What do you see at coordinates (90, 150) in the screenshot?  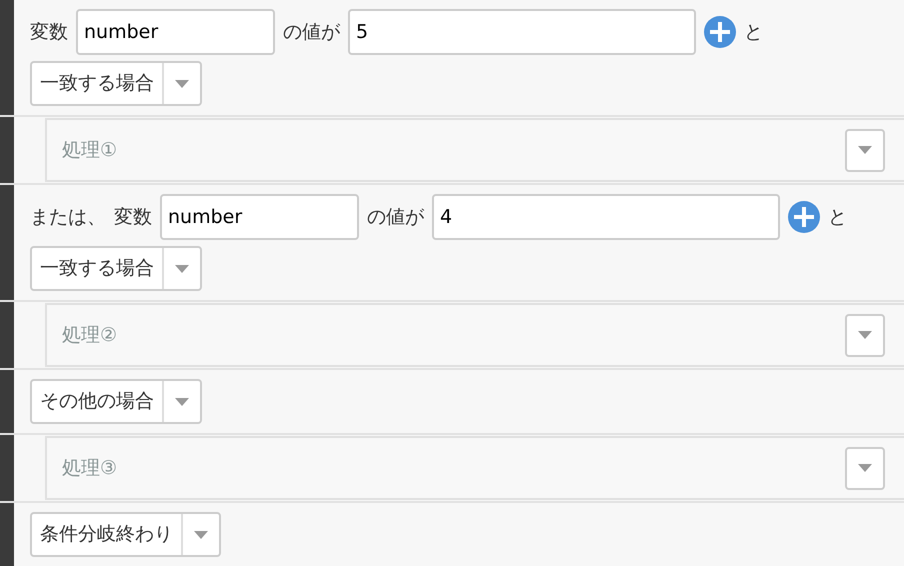 I see `slot-label: 処理①` at bounding box center [90, 150].